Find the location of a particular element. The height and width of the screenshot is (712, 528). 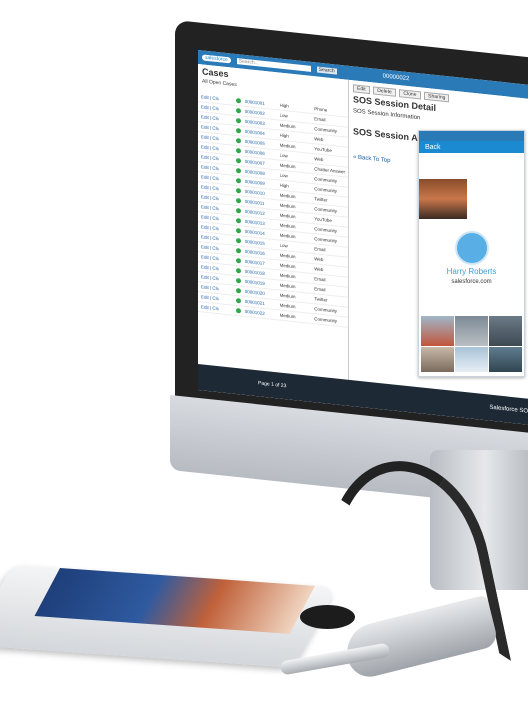

case-priority: High is located at coordinates (284, 135).